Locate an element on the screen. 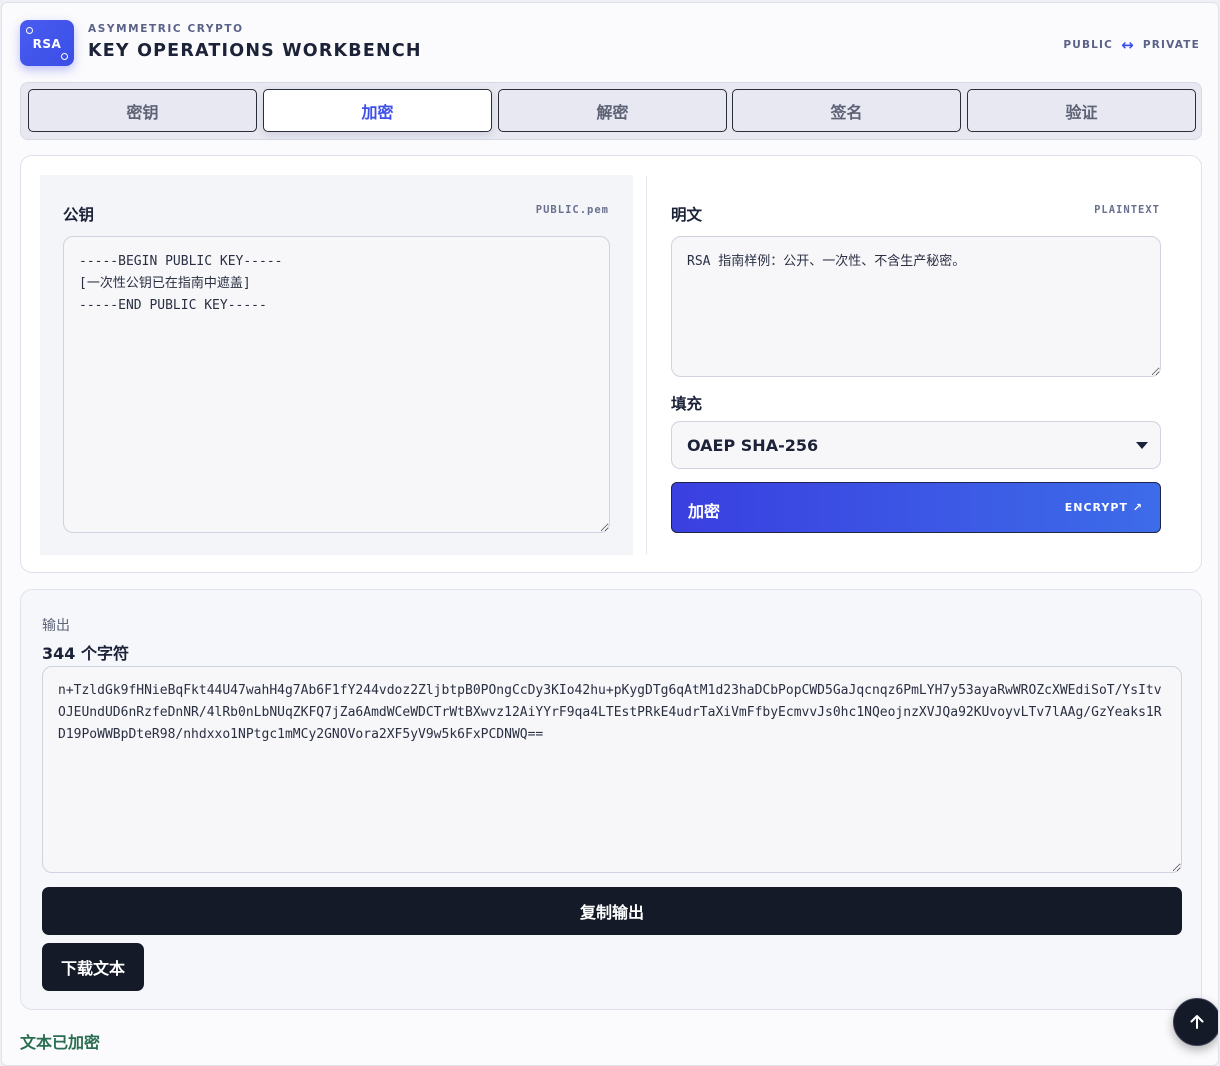  tab-decrypt: 解密 is located at coordinates (612, 110).